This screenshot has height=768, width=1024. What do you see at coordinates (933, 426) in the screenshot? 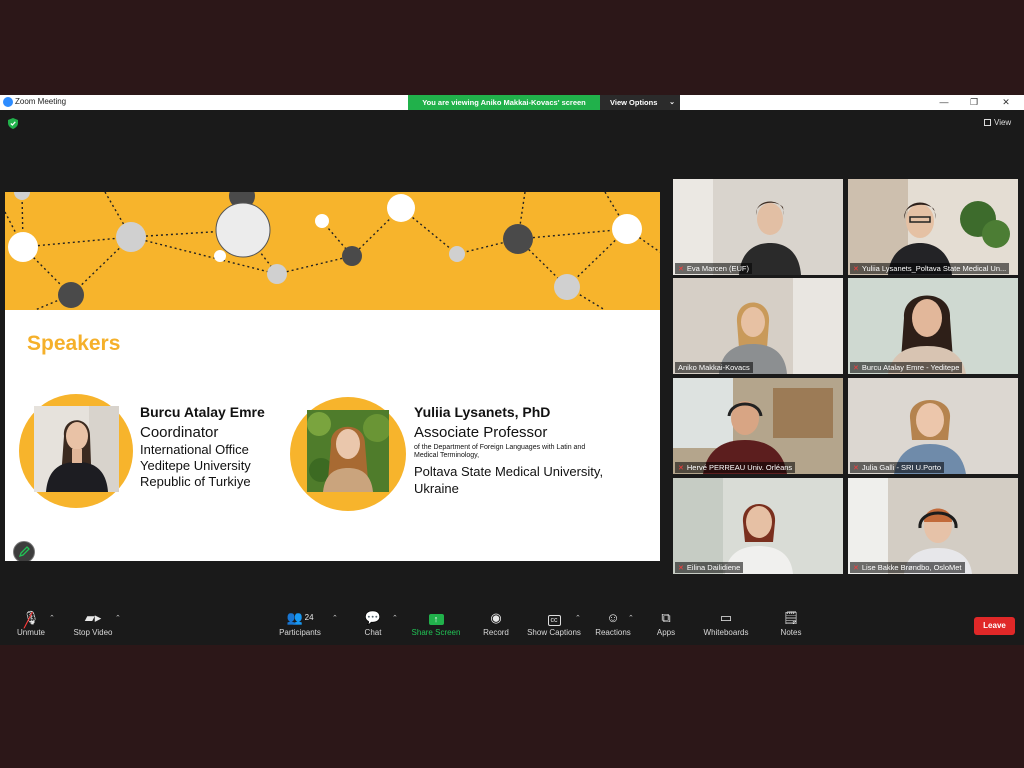
I see `participant-tile: ✕ Julia Galli - SRI U.Porto` at bounding box center [933, 426].